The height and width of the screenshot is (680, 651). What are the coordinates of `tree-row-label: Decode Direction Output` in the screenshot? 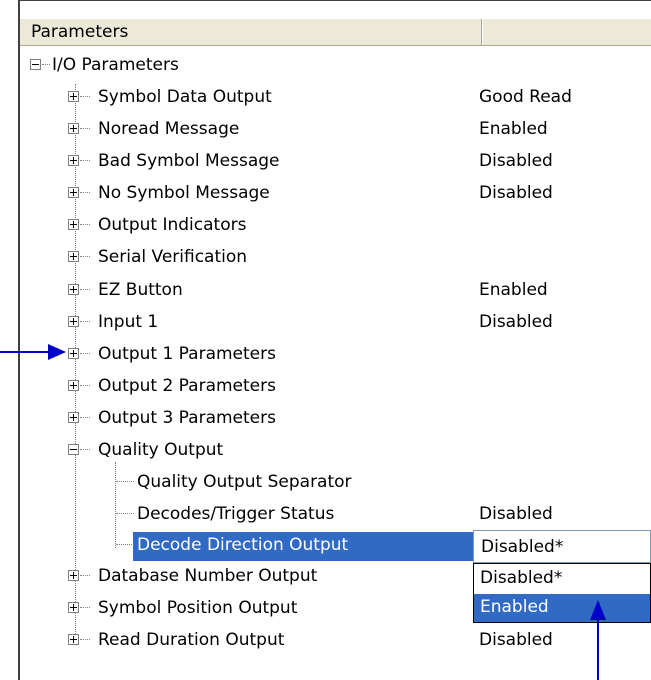 It's located at (243, 545).